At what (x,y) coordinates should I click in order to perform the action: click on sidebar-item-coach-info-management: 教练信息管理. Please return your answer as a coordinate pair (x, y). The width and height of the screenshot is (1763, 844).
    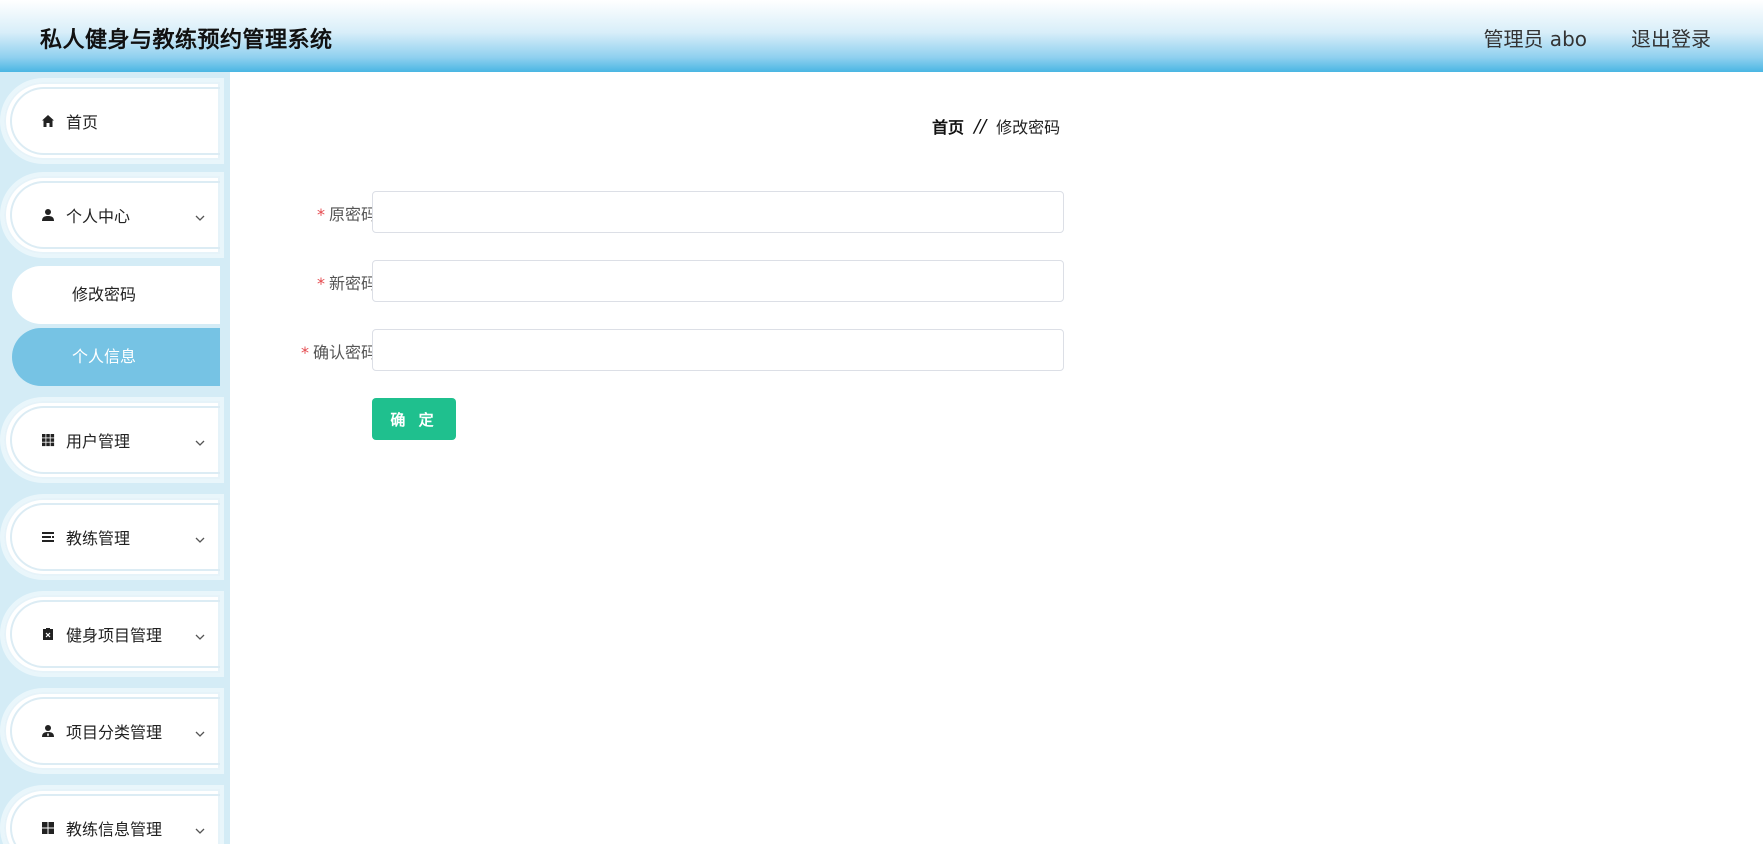
    Looking at the image, I should click on (112, 816).